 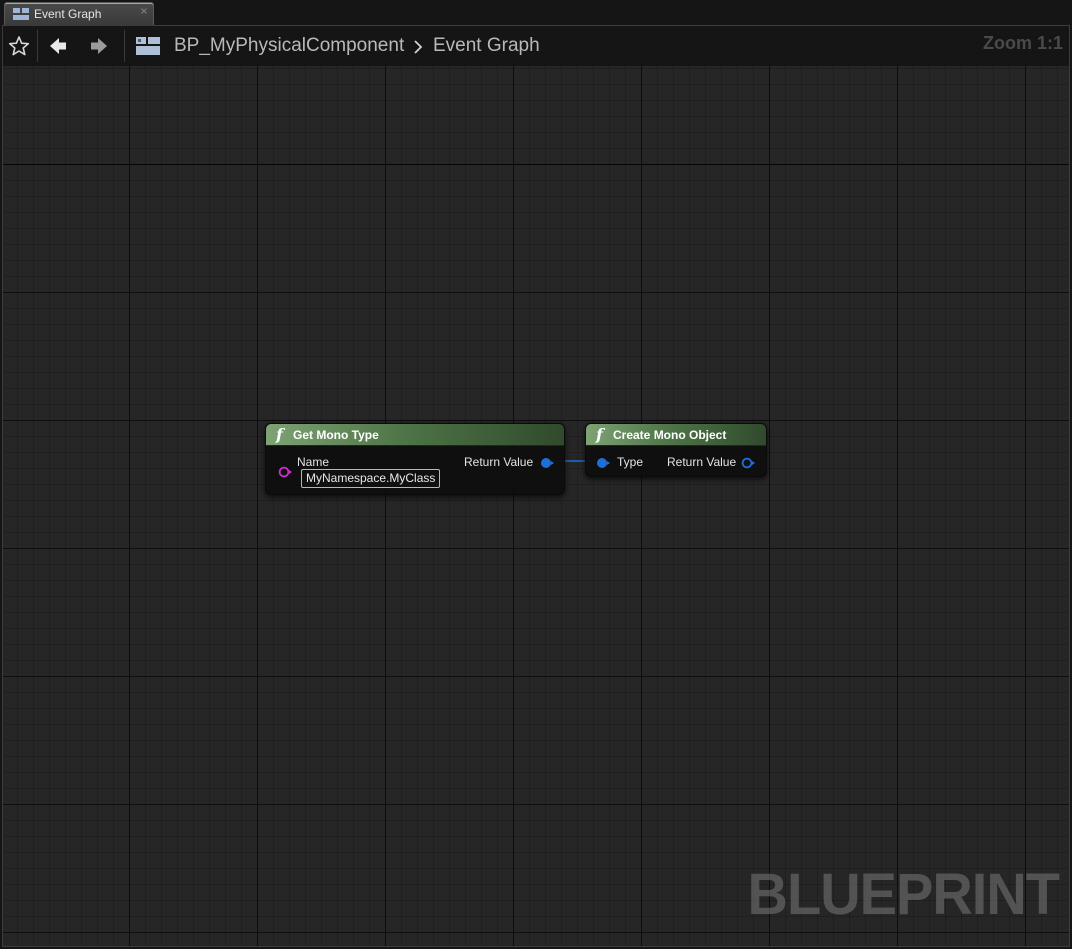 I want to click on name-text-input: MyNamespace.MyClass, so click(x=370, y=478).